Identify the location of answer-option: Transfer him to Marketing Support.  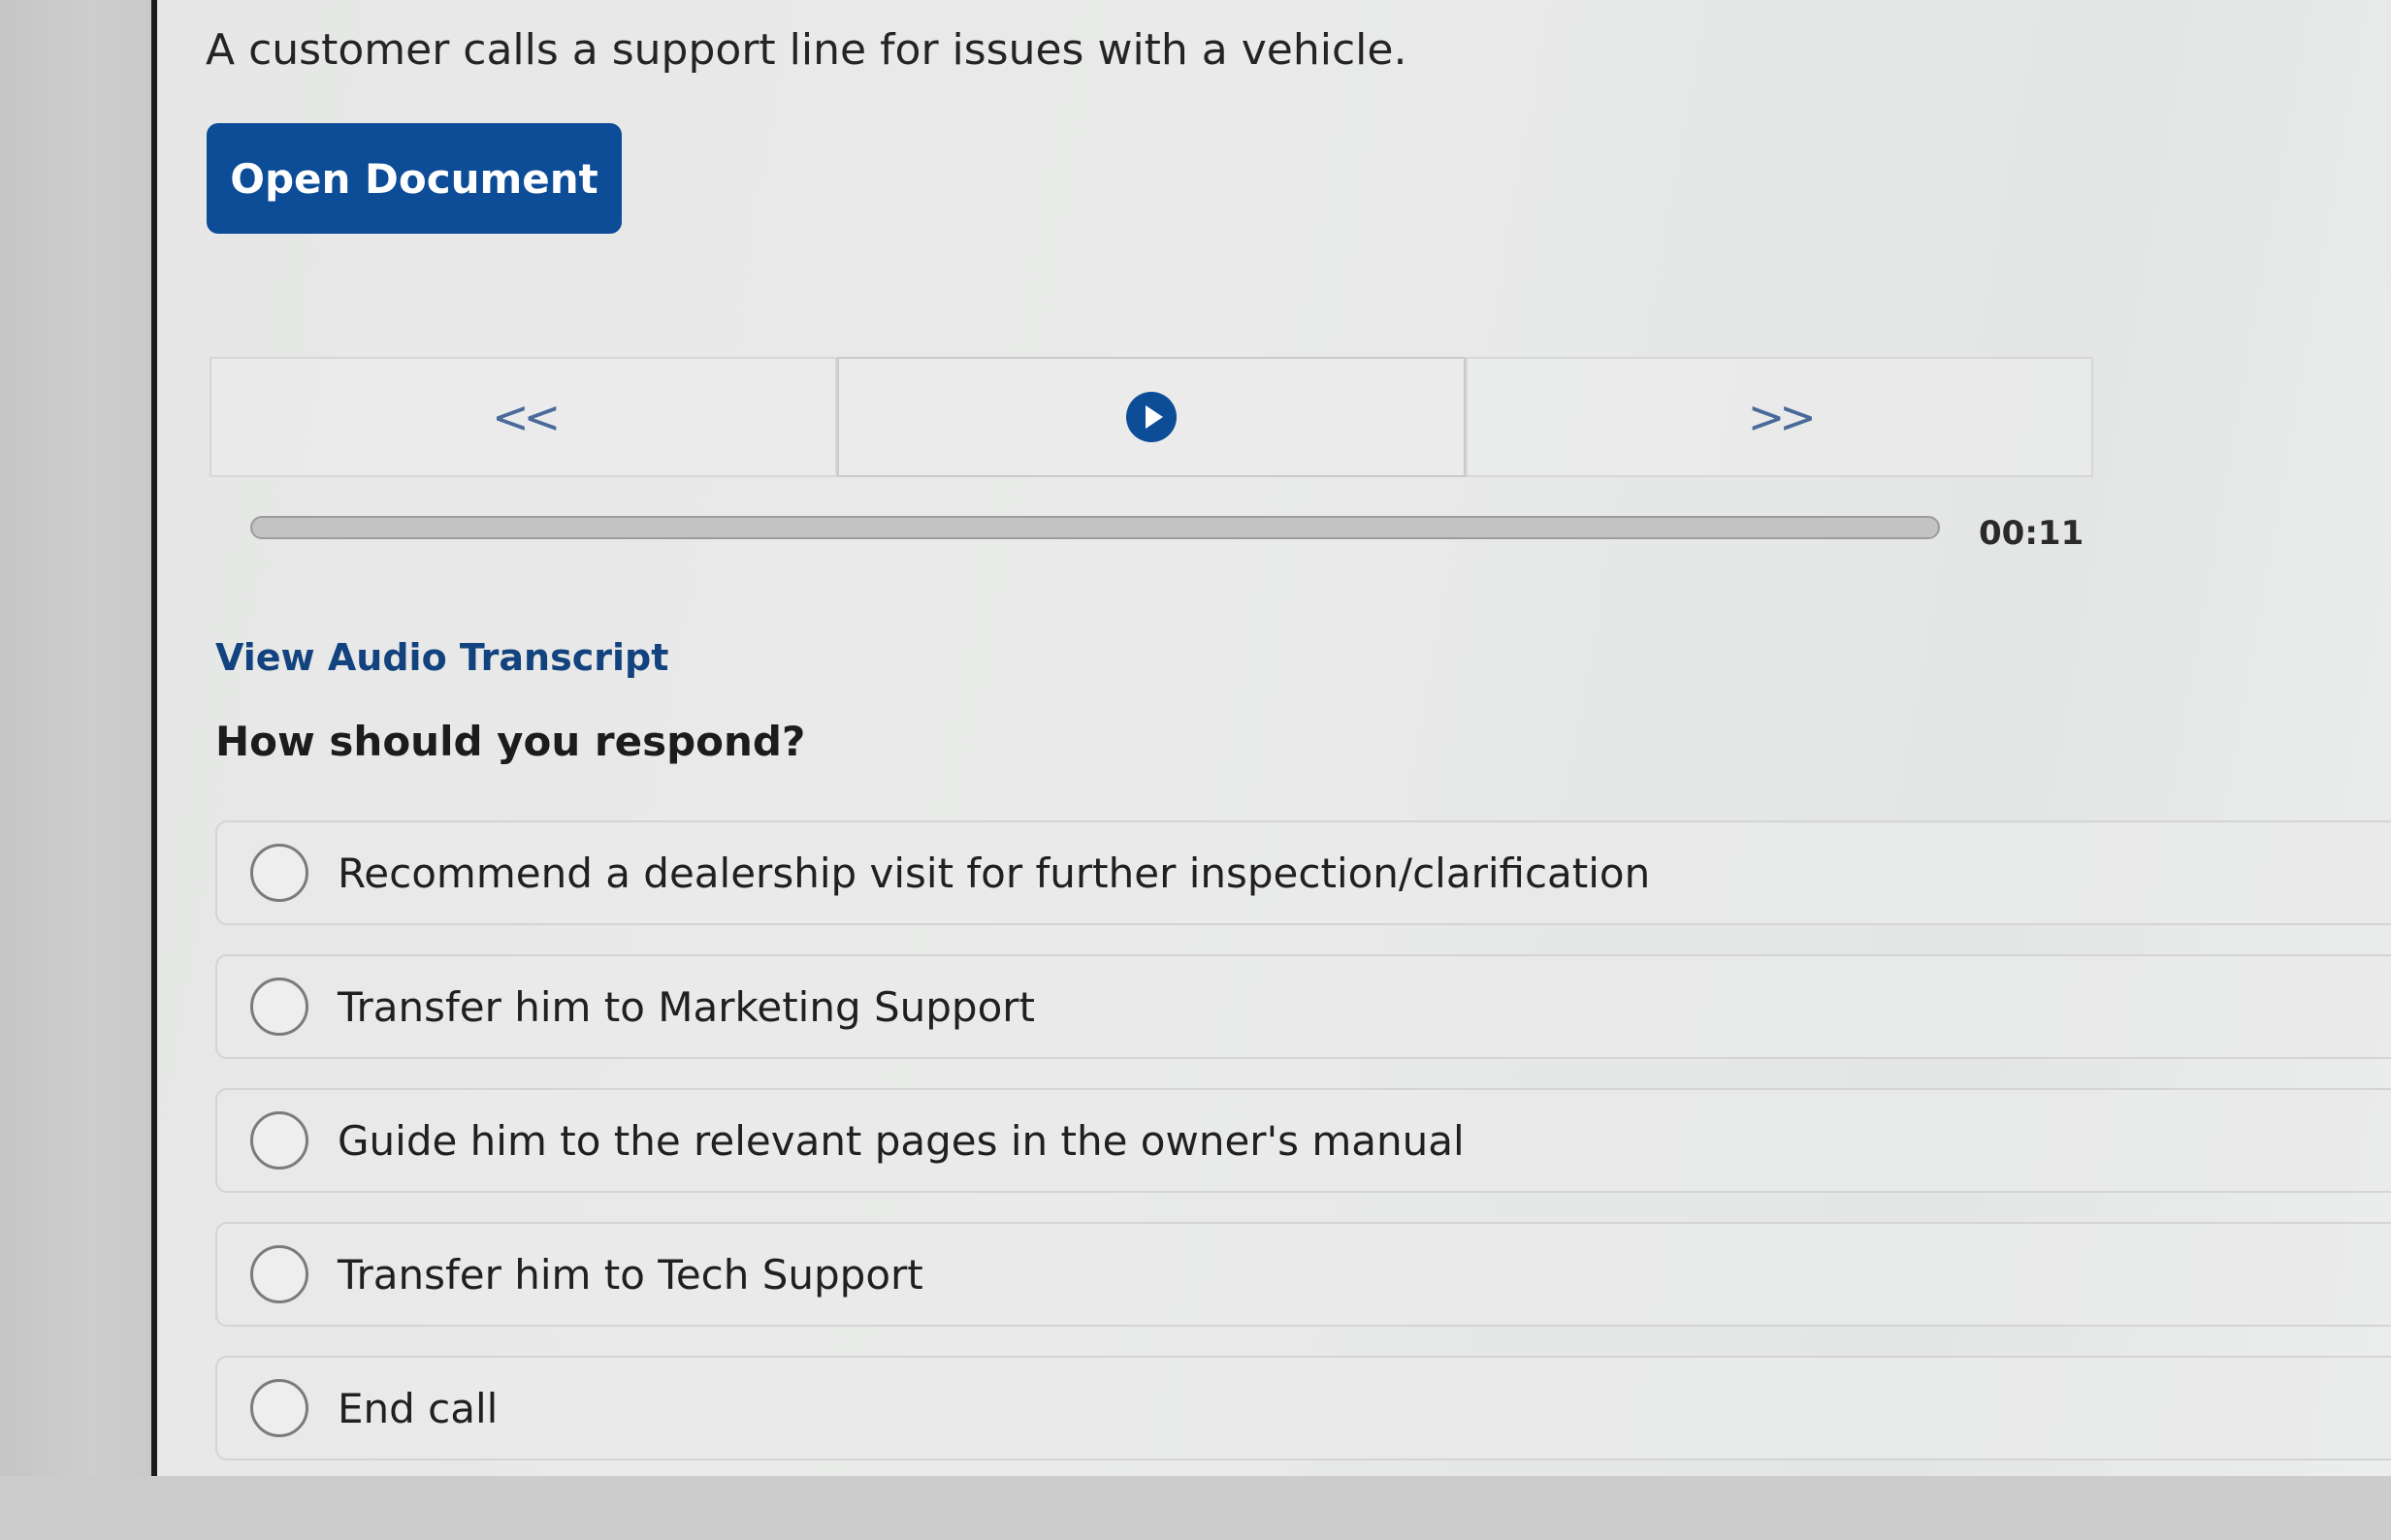
(1303, 1007).